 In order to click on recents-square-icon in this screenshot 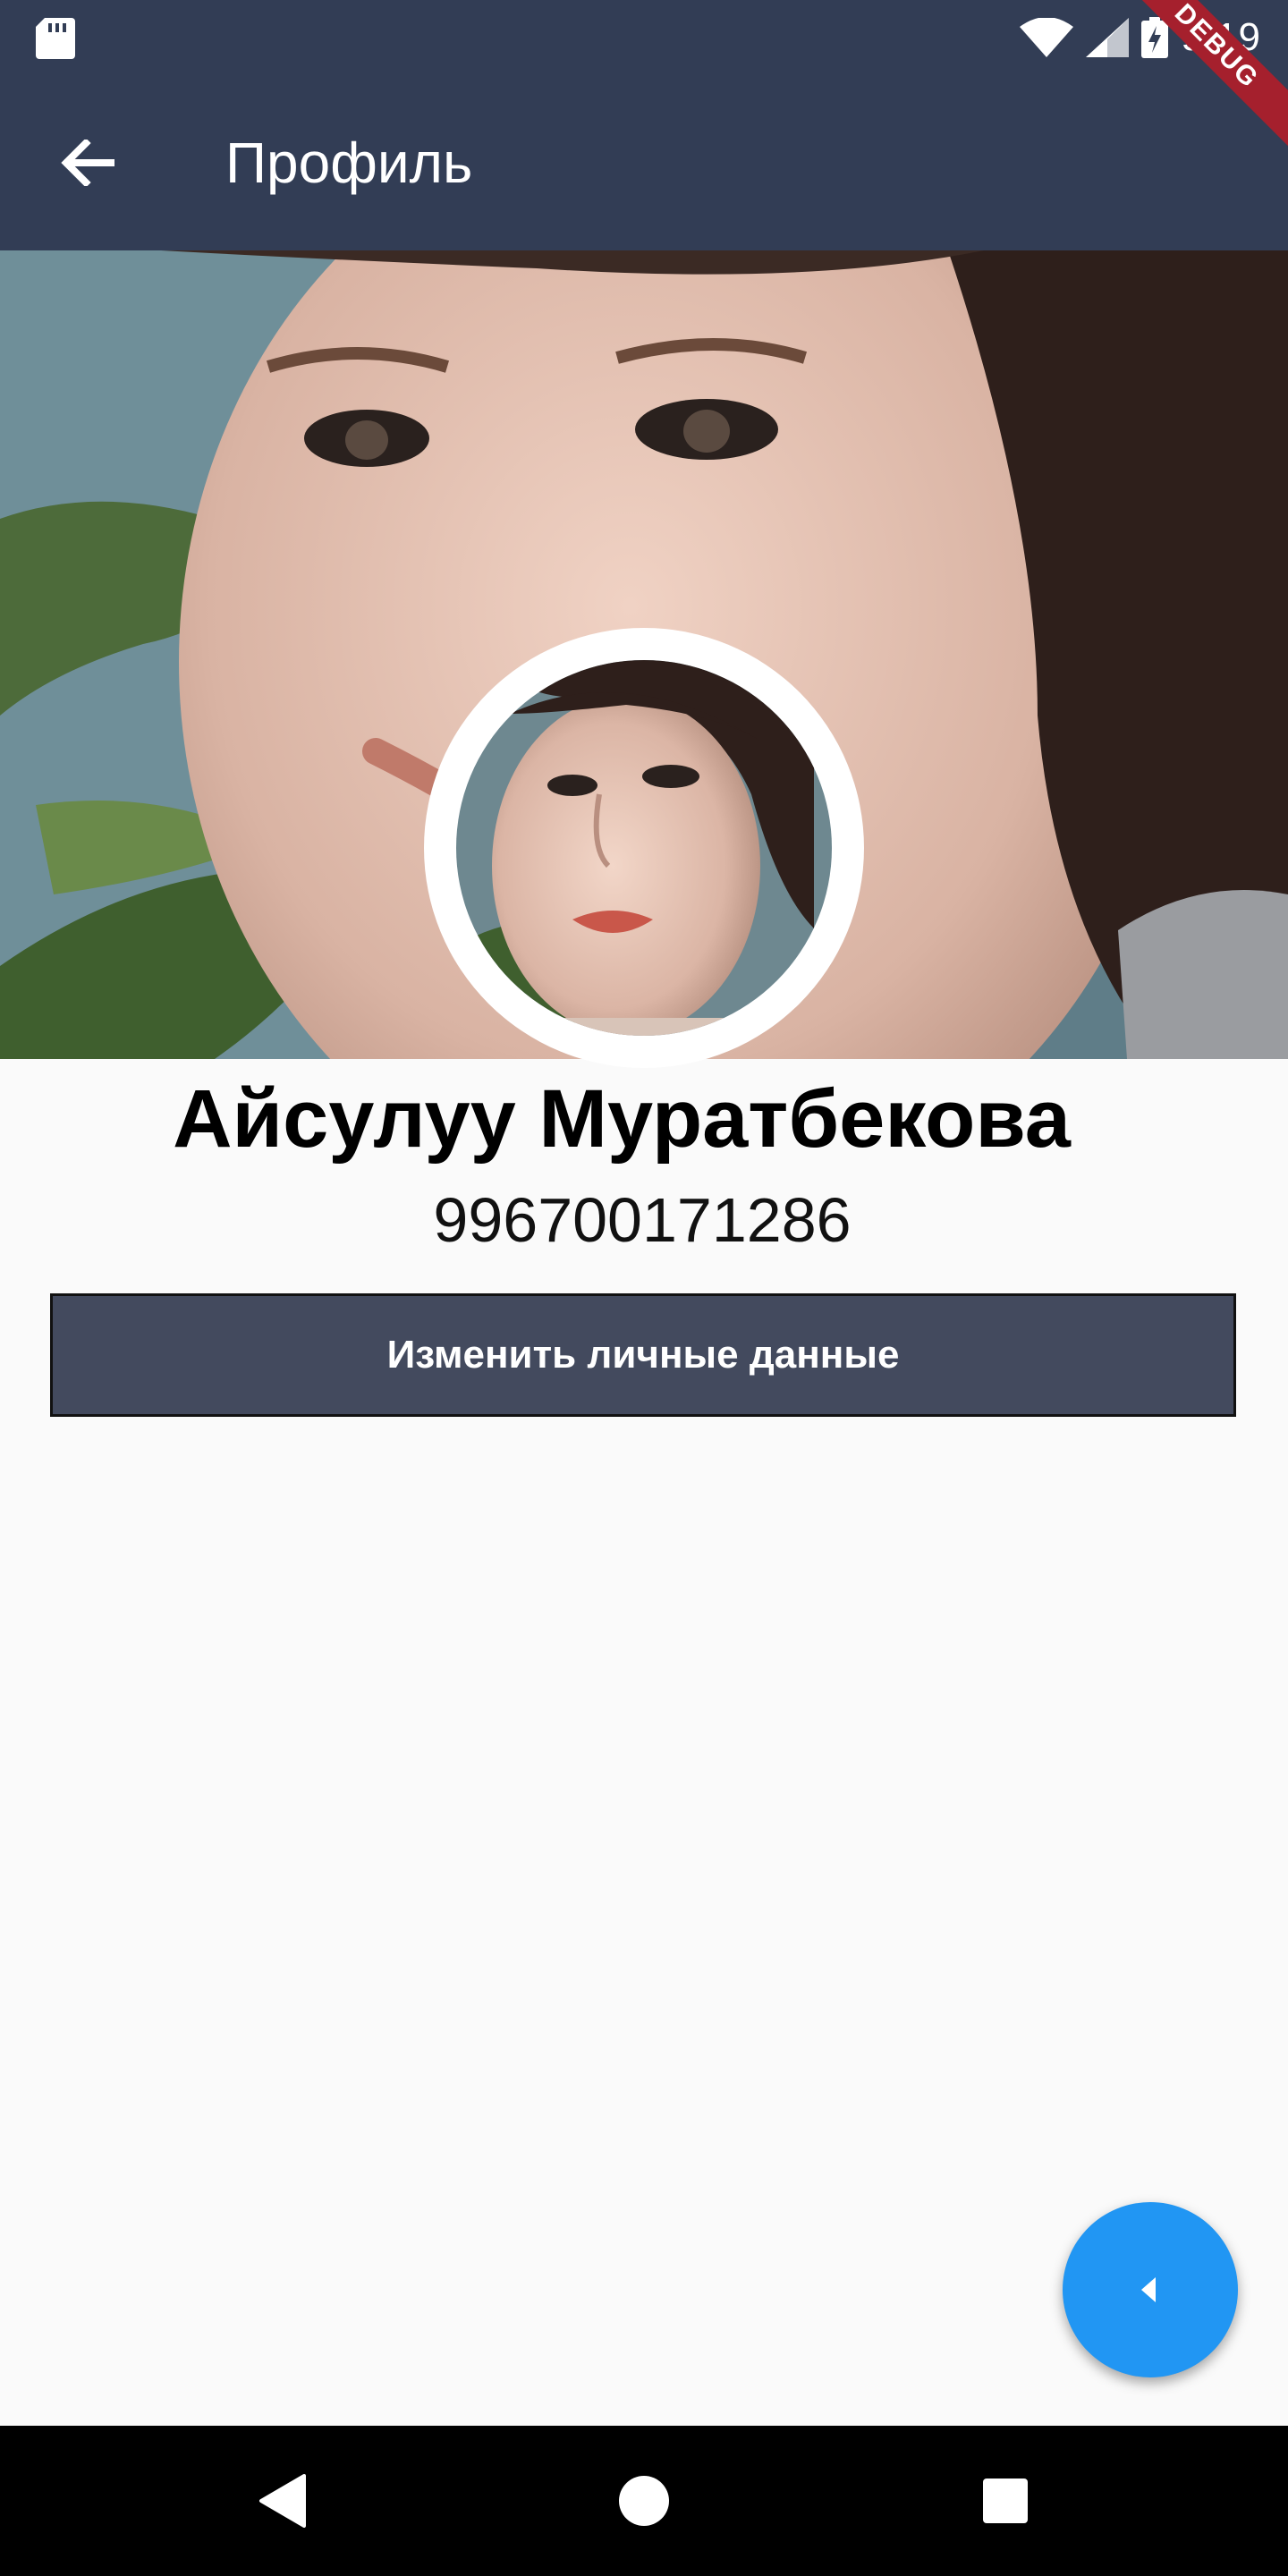, I will do `click(1005, 2501)`.